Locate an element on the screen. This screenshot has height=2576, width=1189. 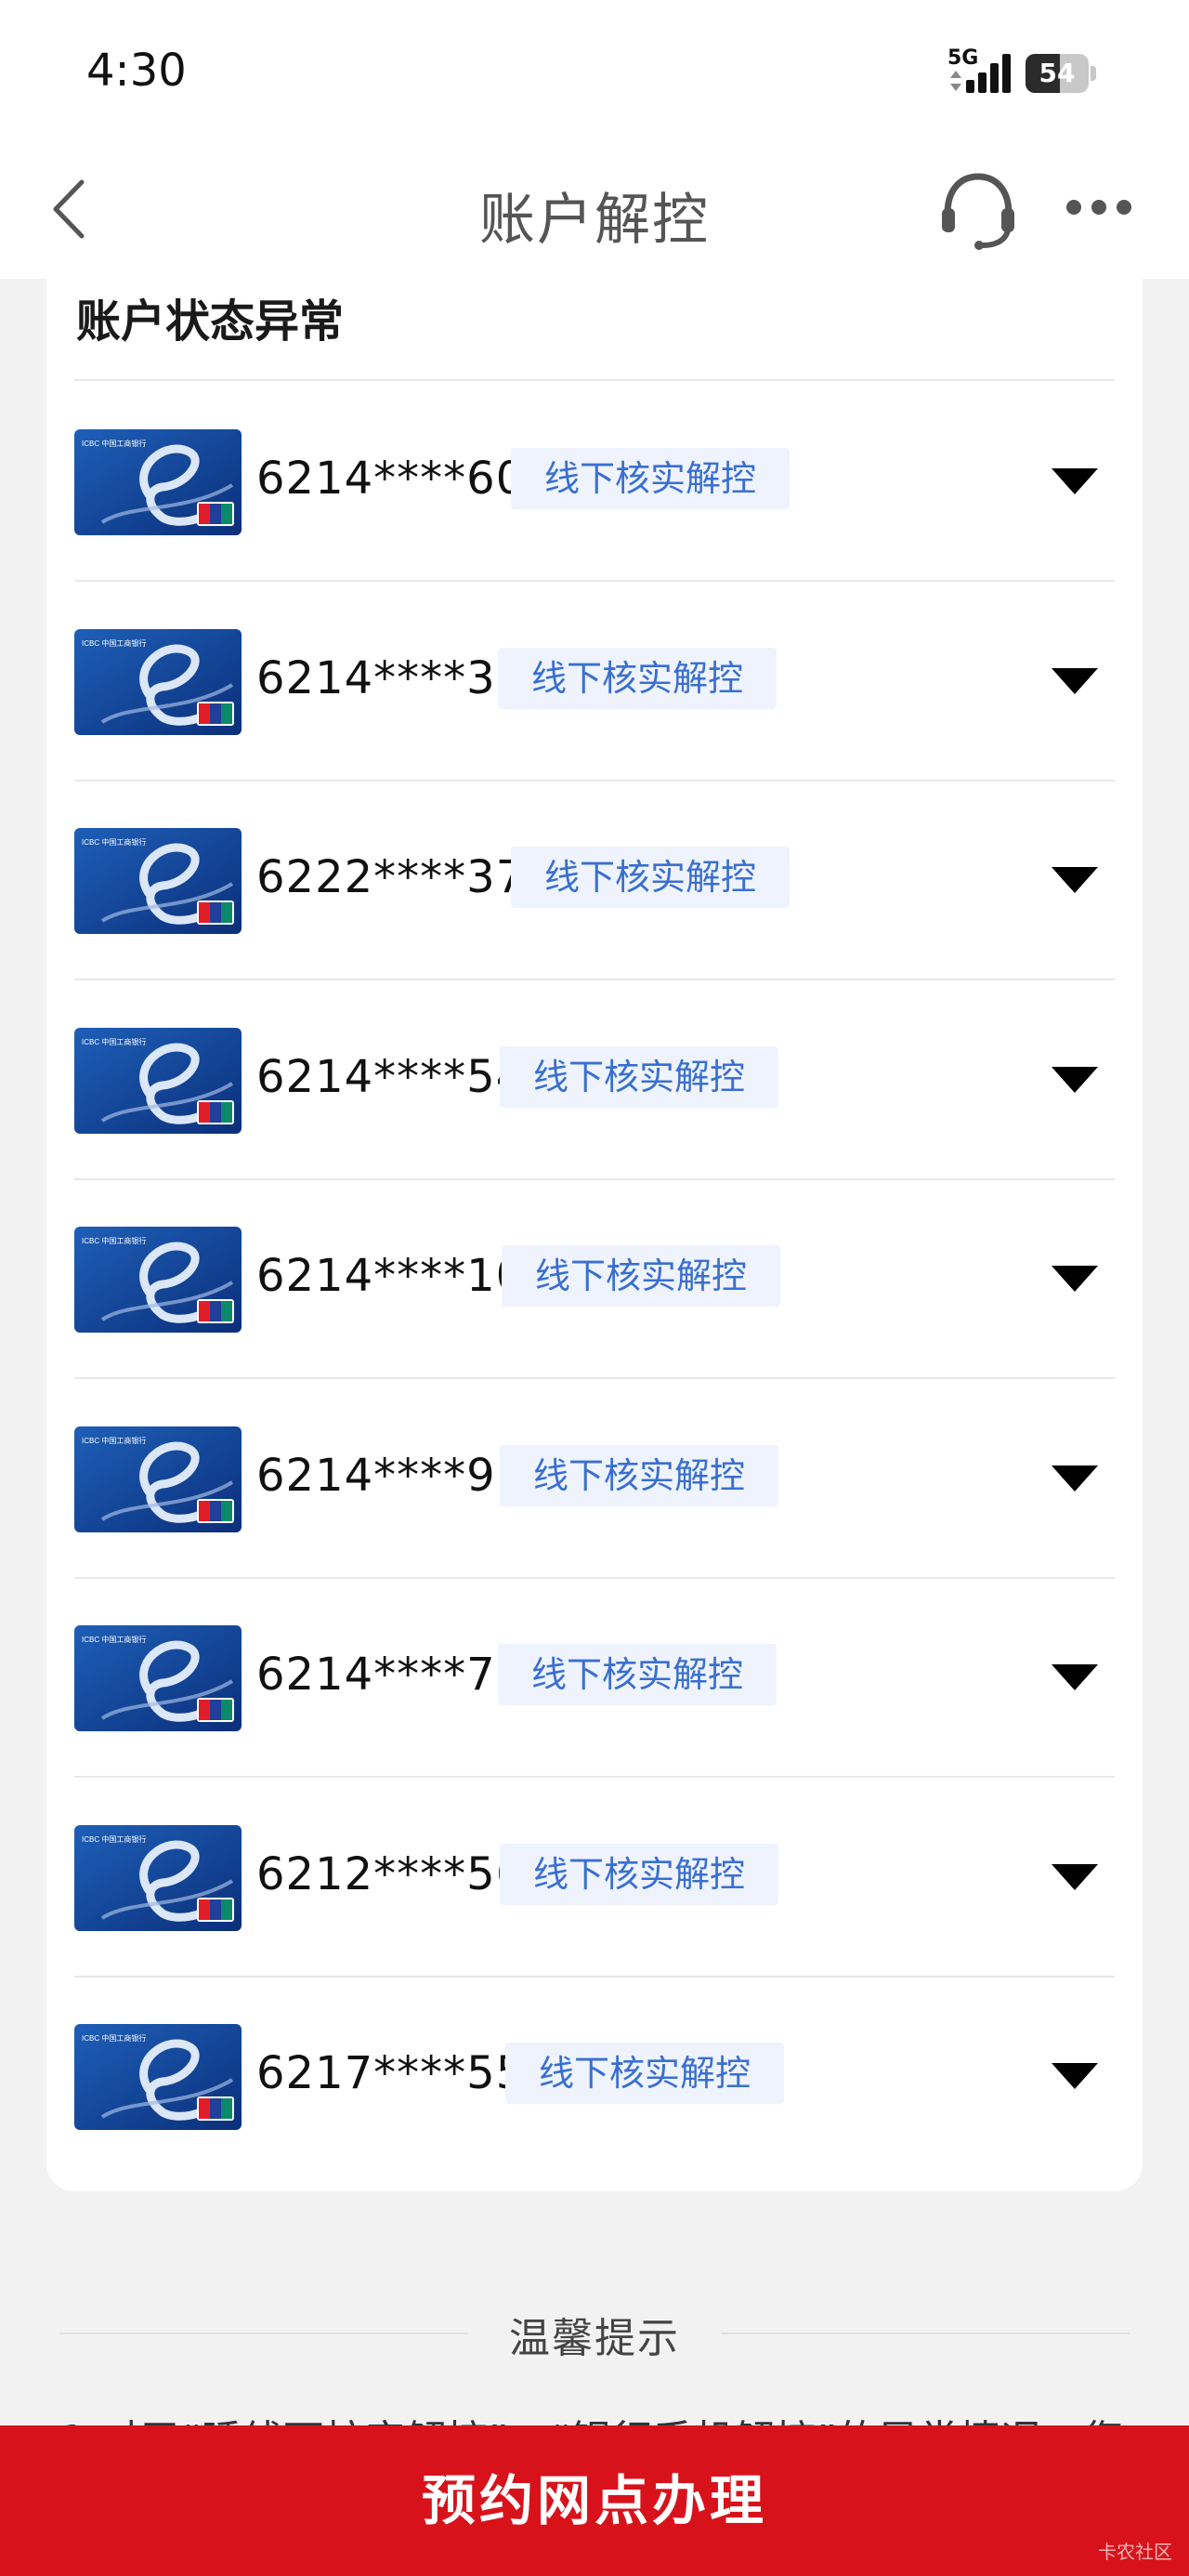
account-row: ICBC 中国工商银行 6212****5631 线下核实解控 is located at coordinates (594, 1878).